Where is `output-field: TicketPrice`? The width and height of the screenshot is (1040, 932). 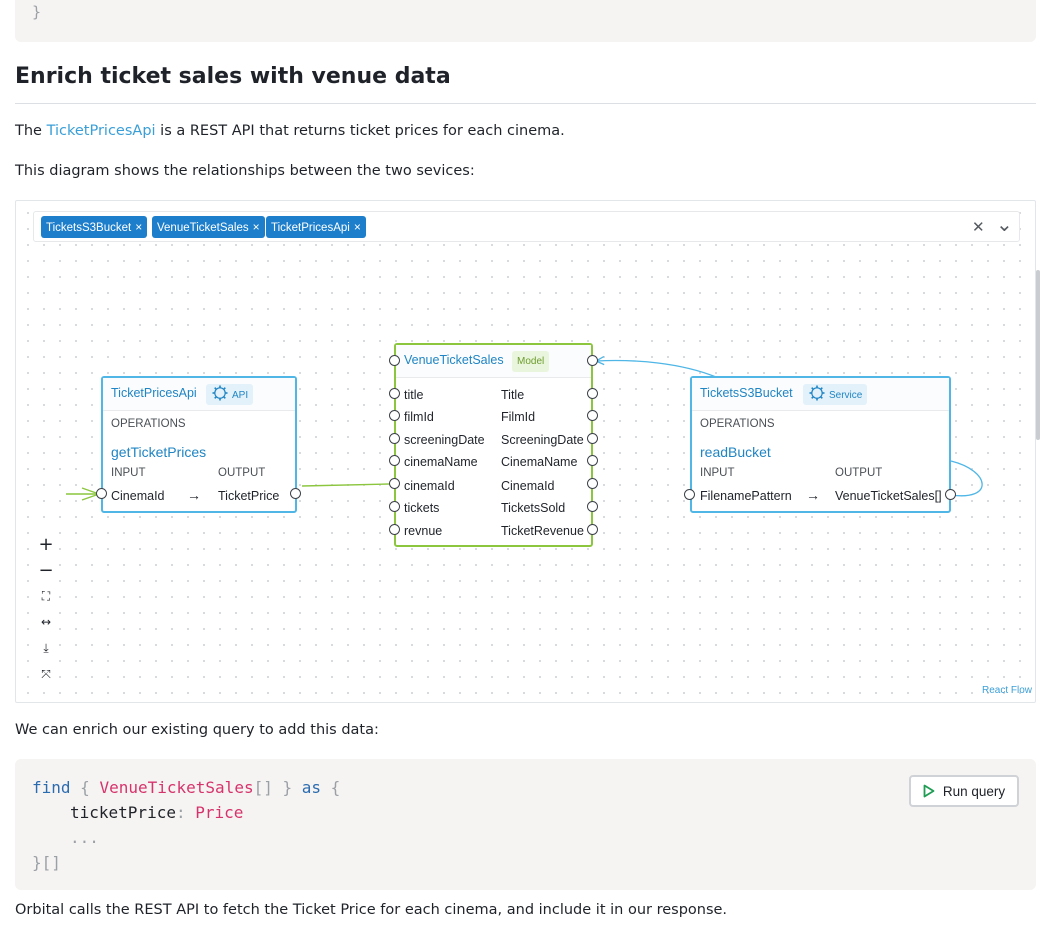 output-field: TicketPrice is located at coordinates (249, 496).